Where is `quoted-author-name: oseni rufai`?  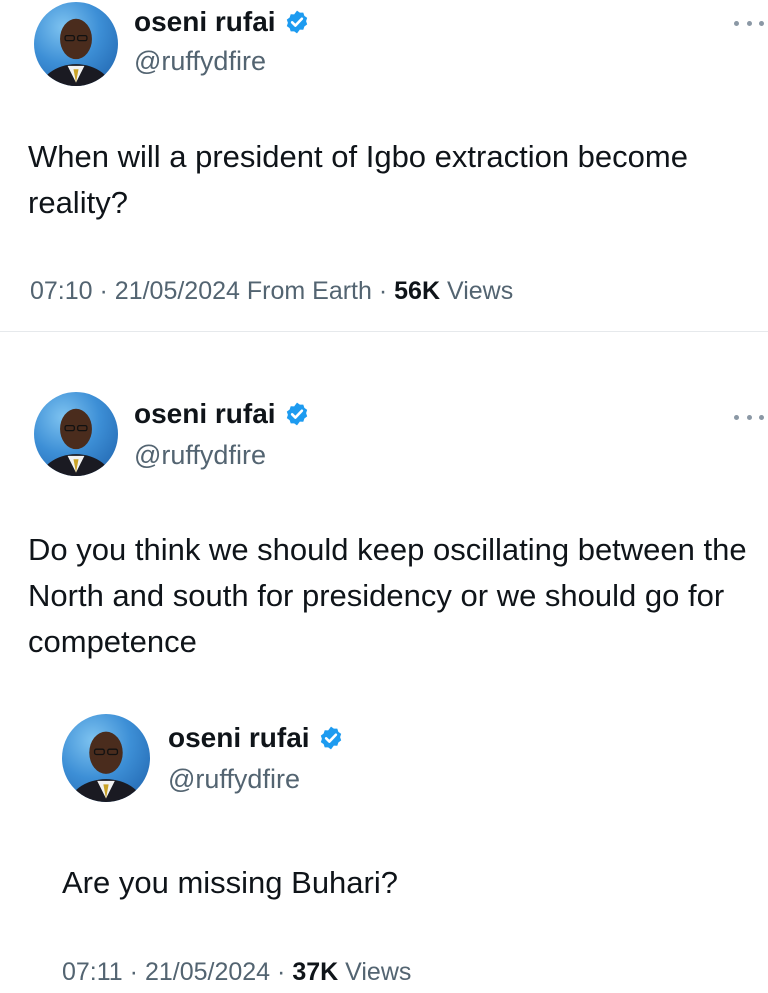 quoted-author-name: oseni rufai is located at coordinates (256, 738).